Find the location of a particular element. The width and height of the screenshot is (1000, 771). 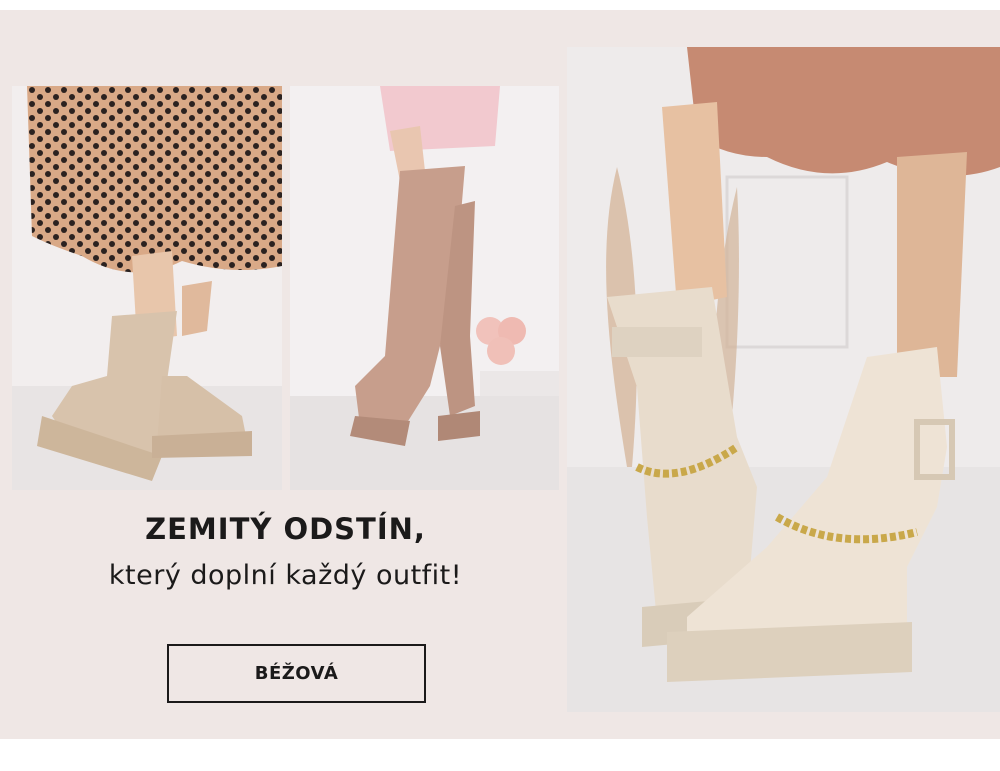

cta-button-label: BÉŽOVÁ is located at coordinates (296, 673).